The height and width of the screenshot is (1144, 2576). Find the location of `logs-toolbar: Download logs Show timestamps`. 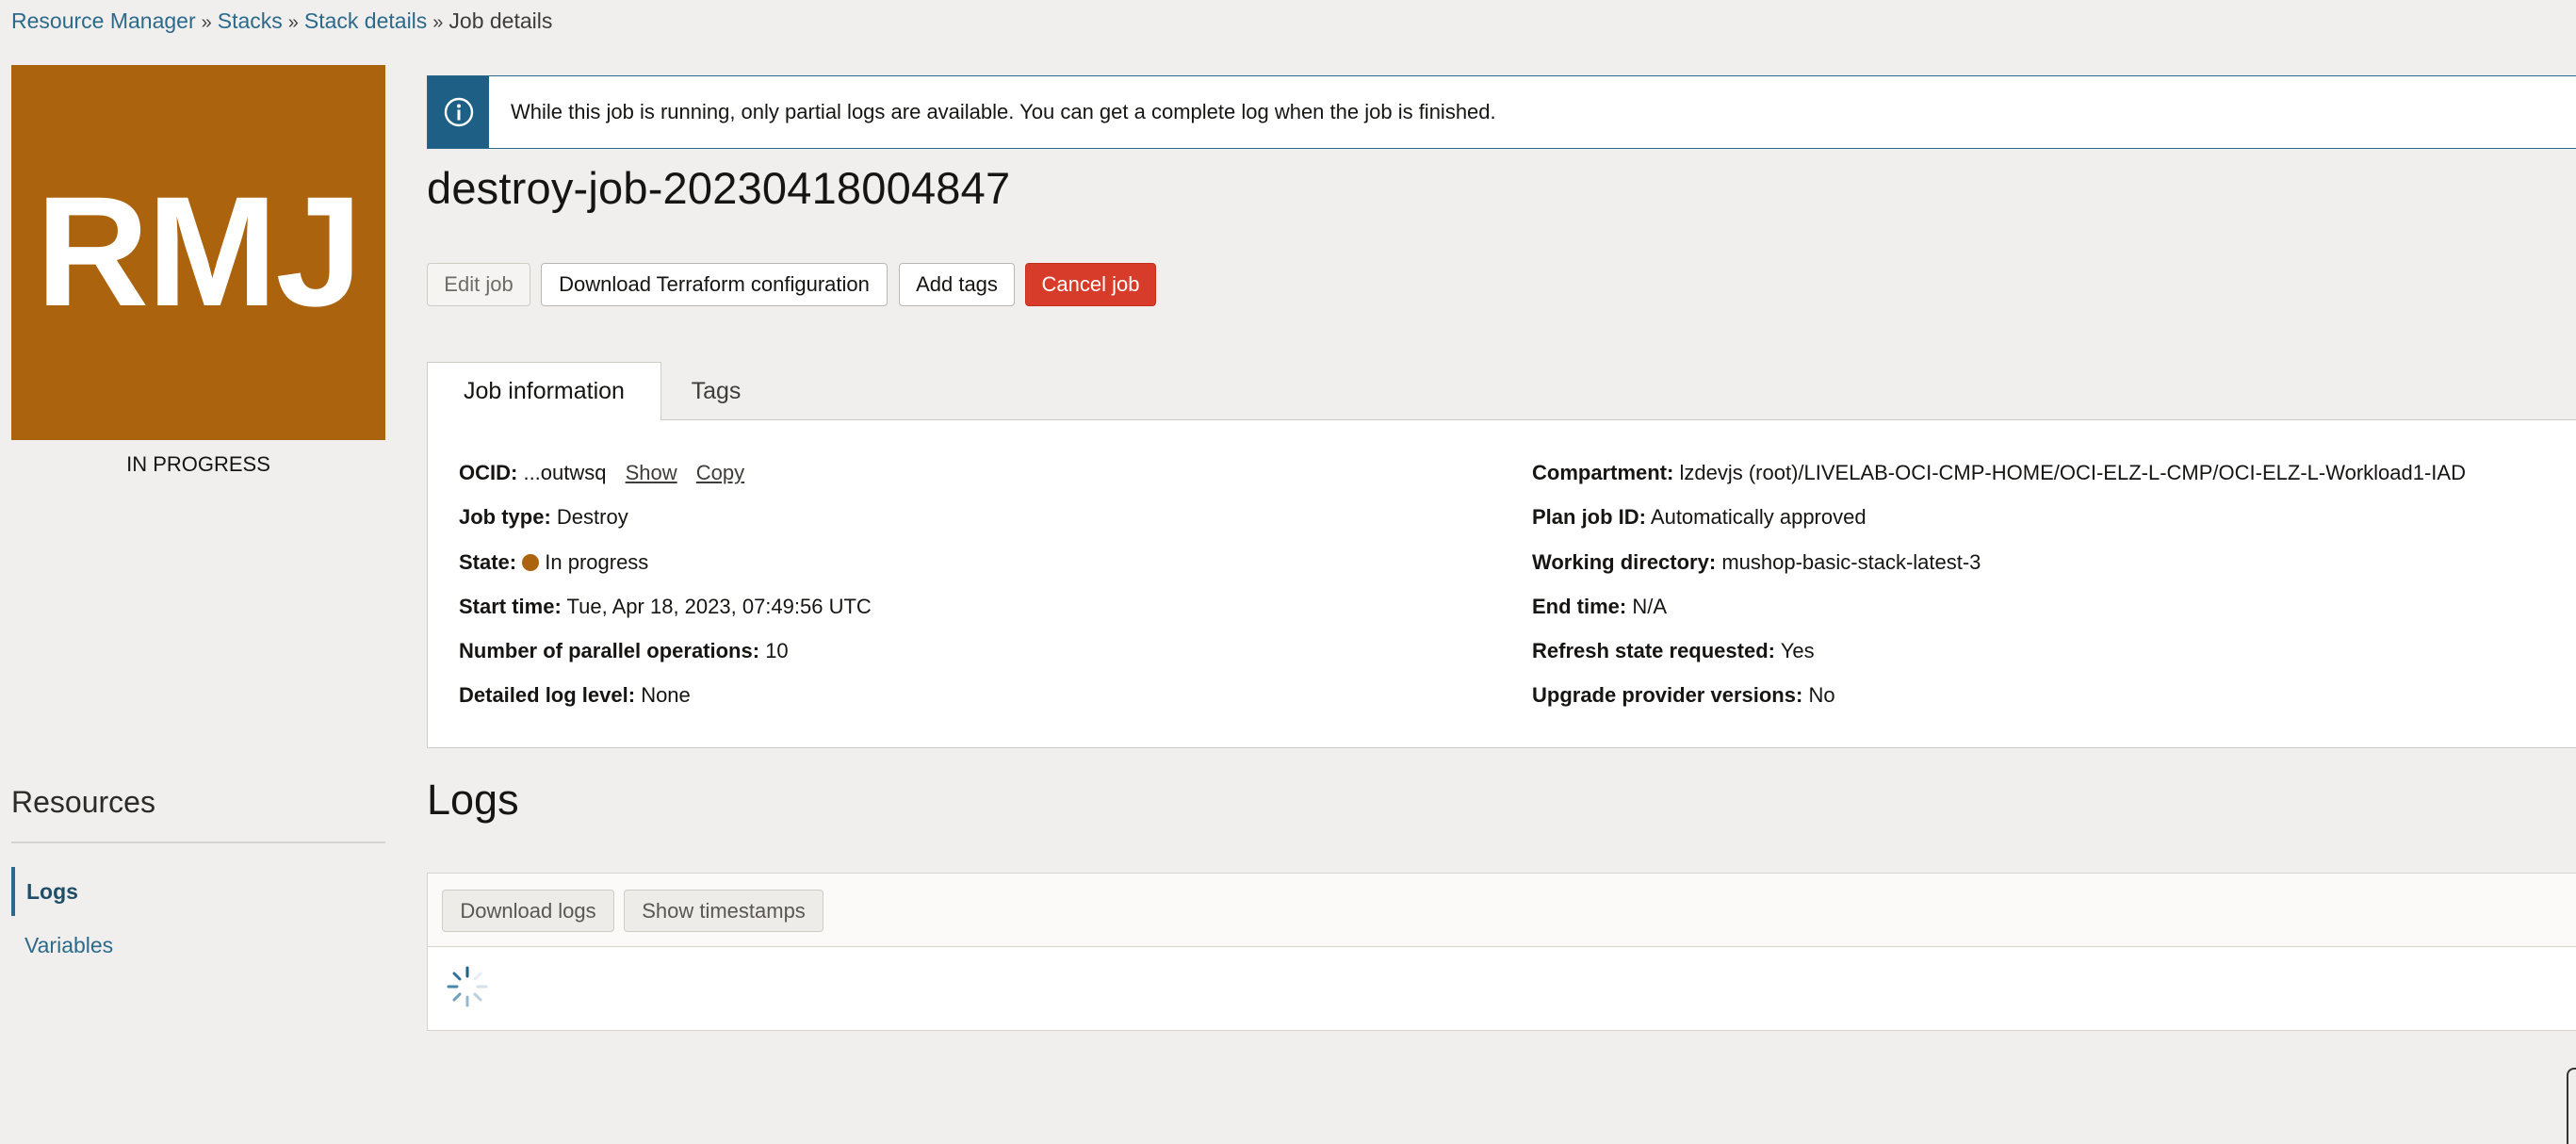

logs-toolbar: Download logs Show timestamps is located at coordinates (1501, 910).